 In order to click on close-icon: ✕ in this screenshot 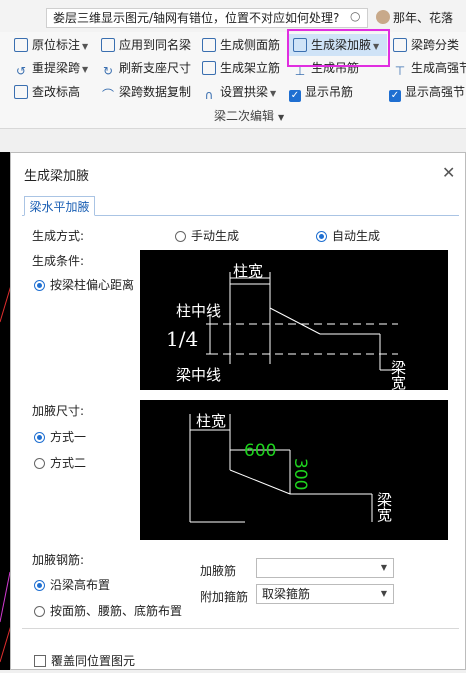, I will do `click(448, 172)`.